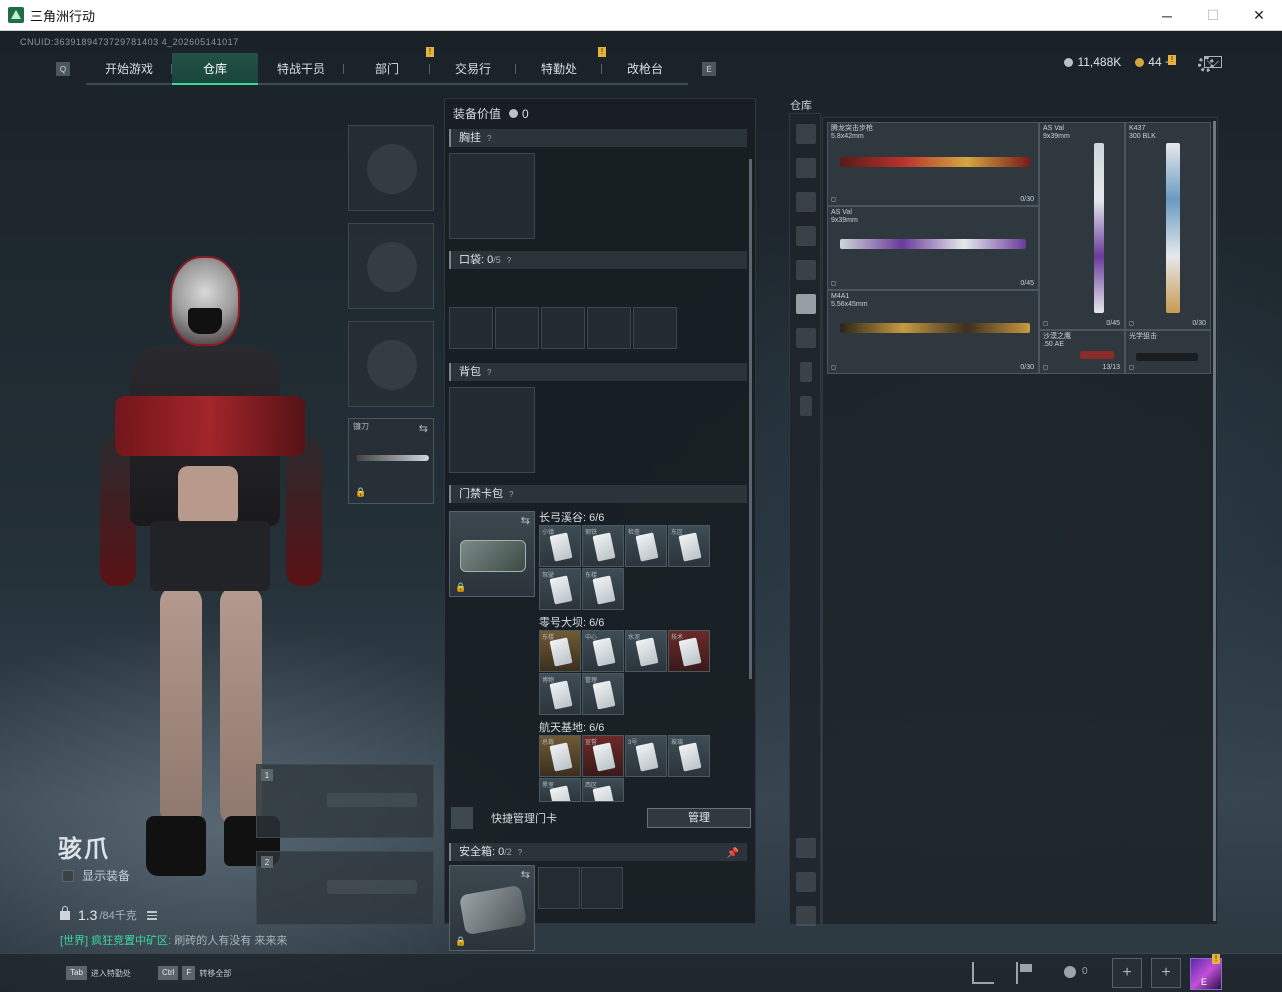 The image size is (1282, 992). Describe the element at coordinates (301, 69) in the screenshot. I see `tab-operators: 特战干员` at that location.